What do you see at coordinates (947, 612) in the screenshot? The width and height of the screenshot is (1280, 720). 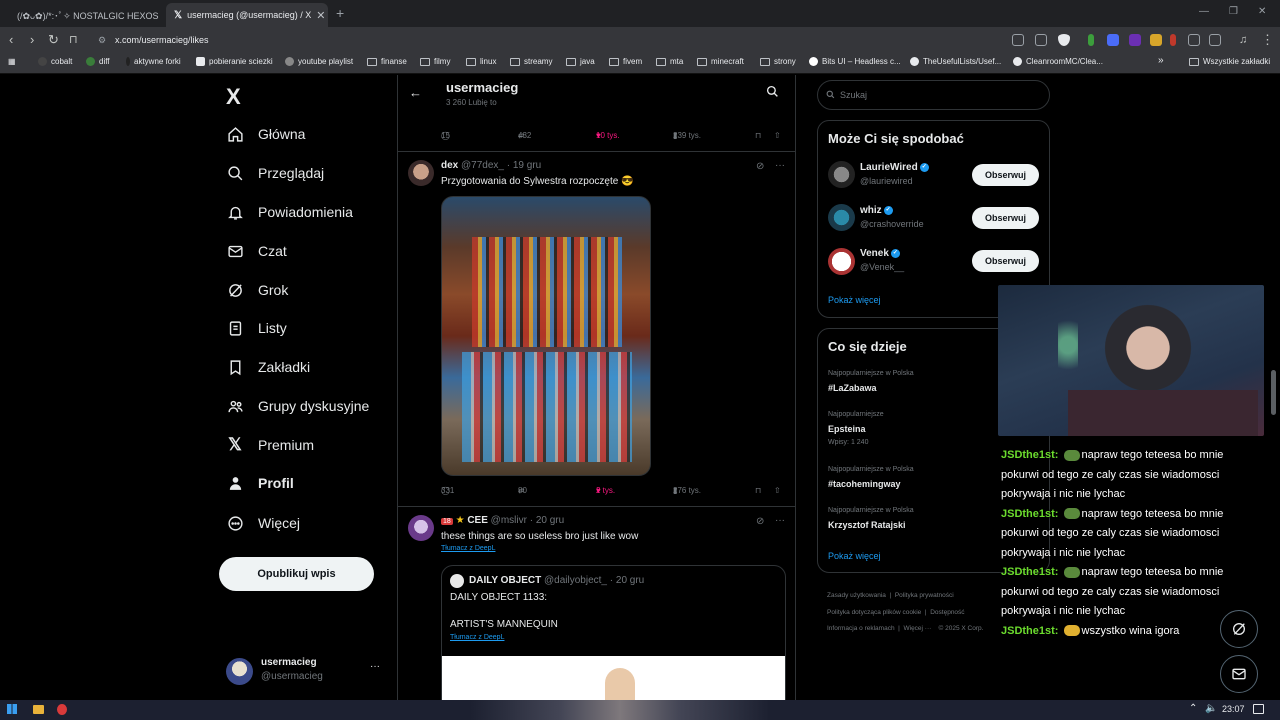 I see `footer-link: Dostępność` at bounding box center [947, 612].